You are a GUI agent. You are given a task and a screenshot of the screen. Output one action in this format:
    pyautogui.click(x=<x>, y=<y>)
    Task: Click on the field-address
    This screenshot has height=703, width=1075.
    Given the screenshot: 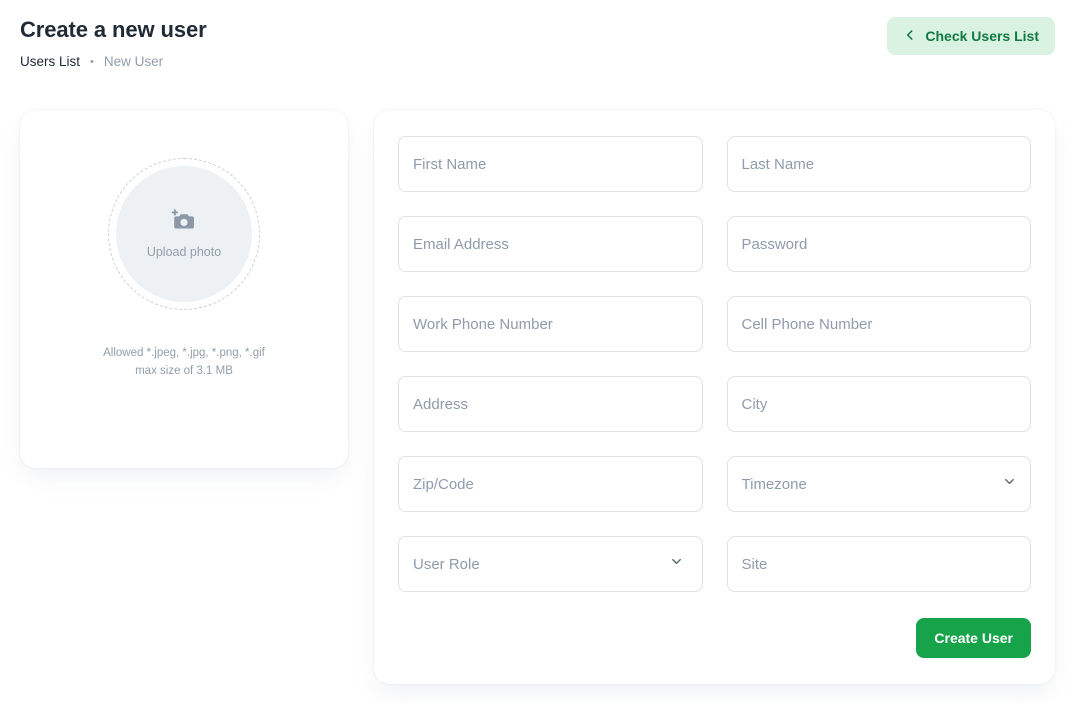 What is the action you would take?
    pyautogui.click(x=550, y=404)
    